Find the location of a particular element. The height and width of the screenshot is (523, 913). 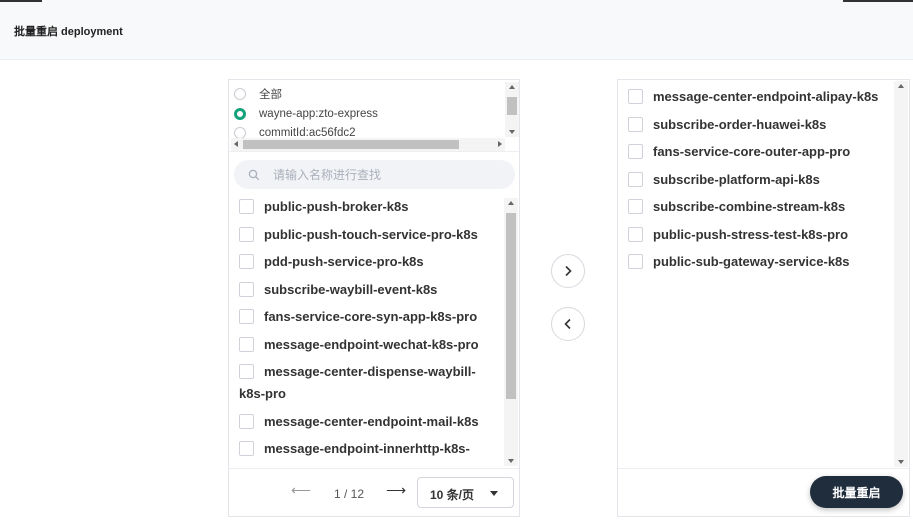

item-label: subscribe-combine-stream-k8s is located at coordinates (749, 206).